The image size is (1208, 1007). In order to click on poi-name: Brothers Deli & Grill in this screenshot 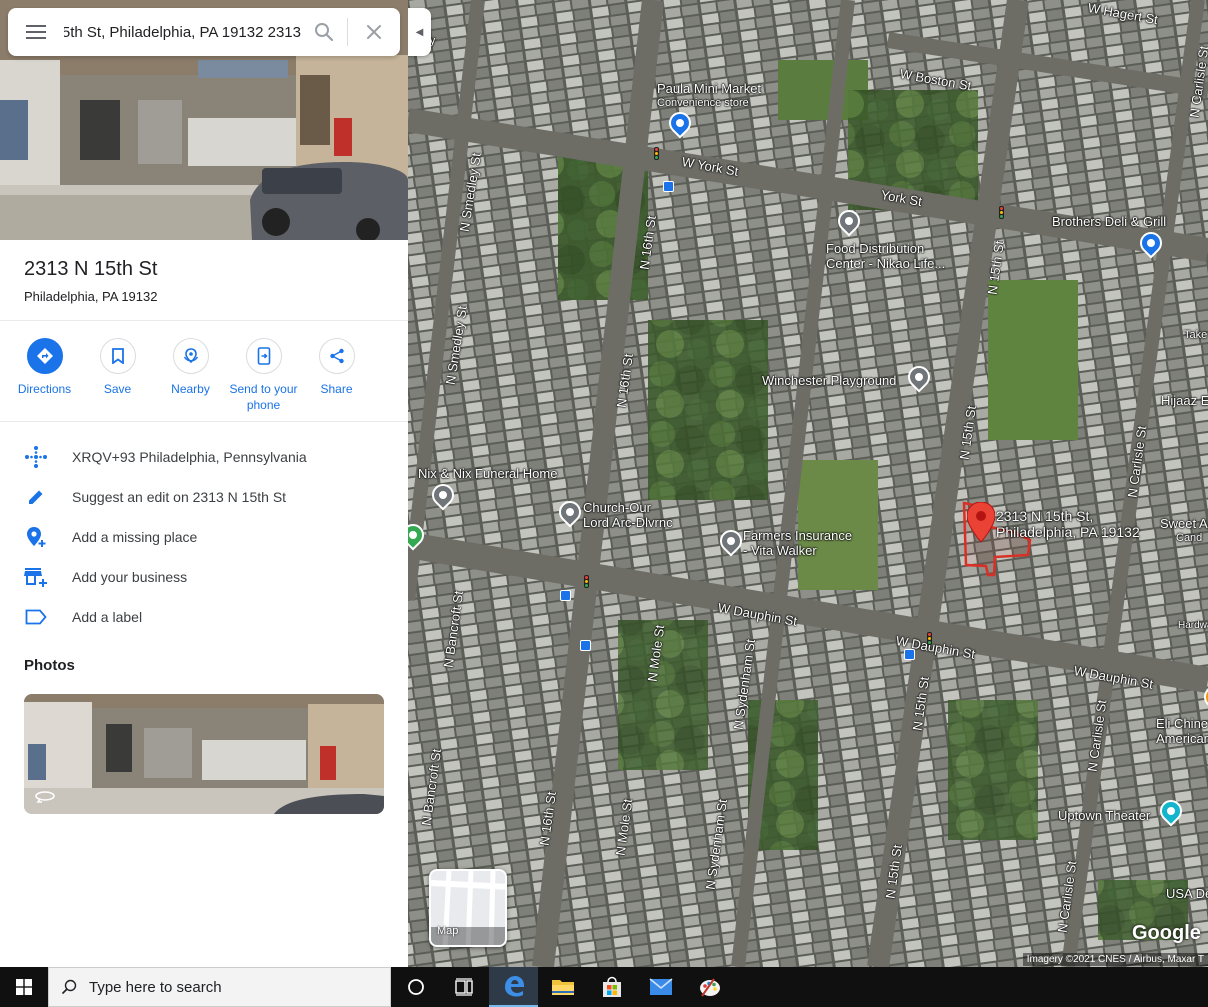, I will do `click(1109, 221)`.